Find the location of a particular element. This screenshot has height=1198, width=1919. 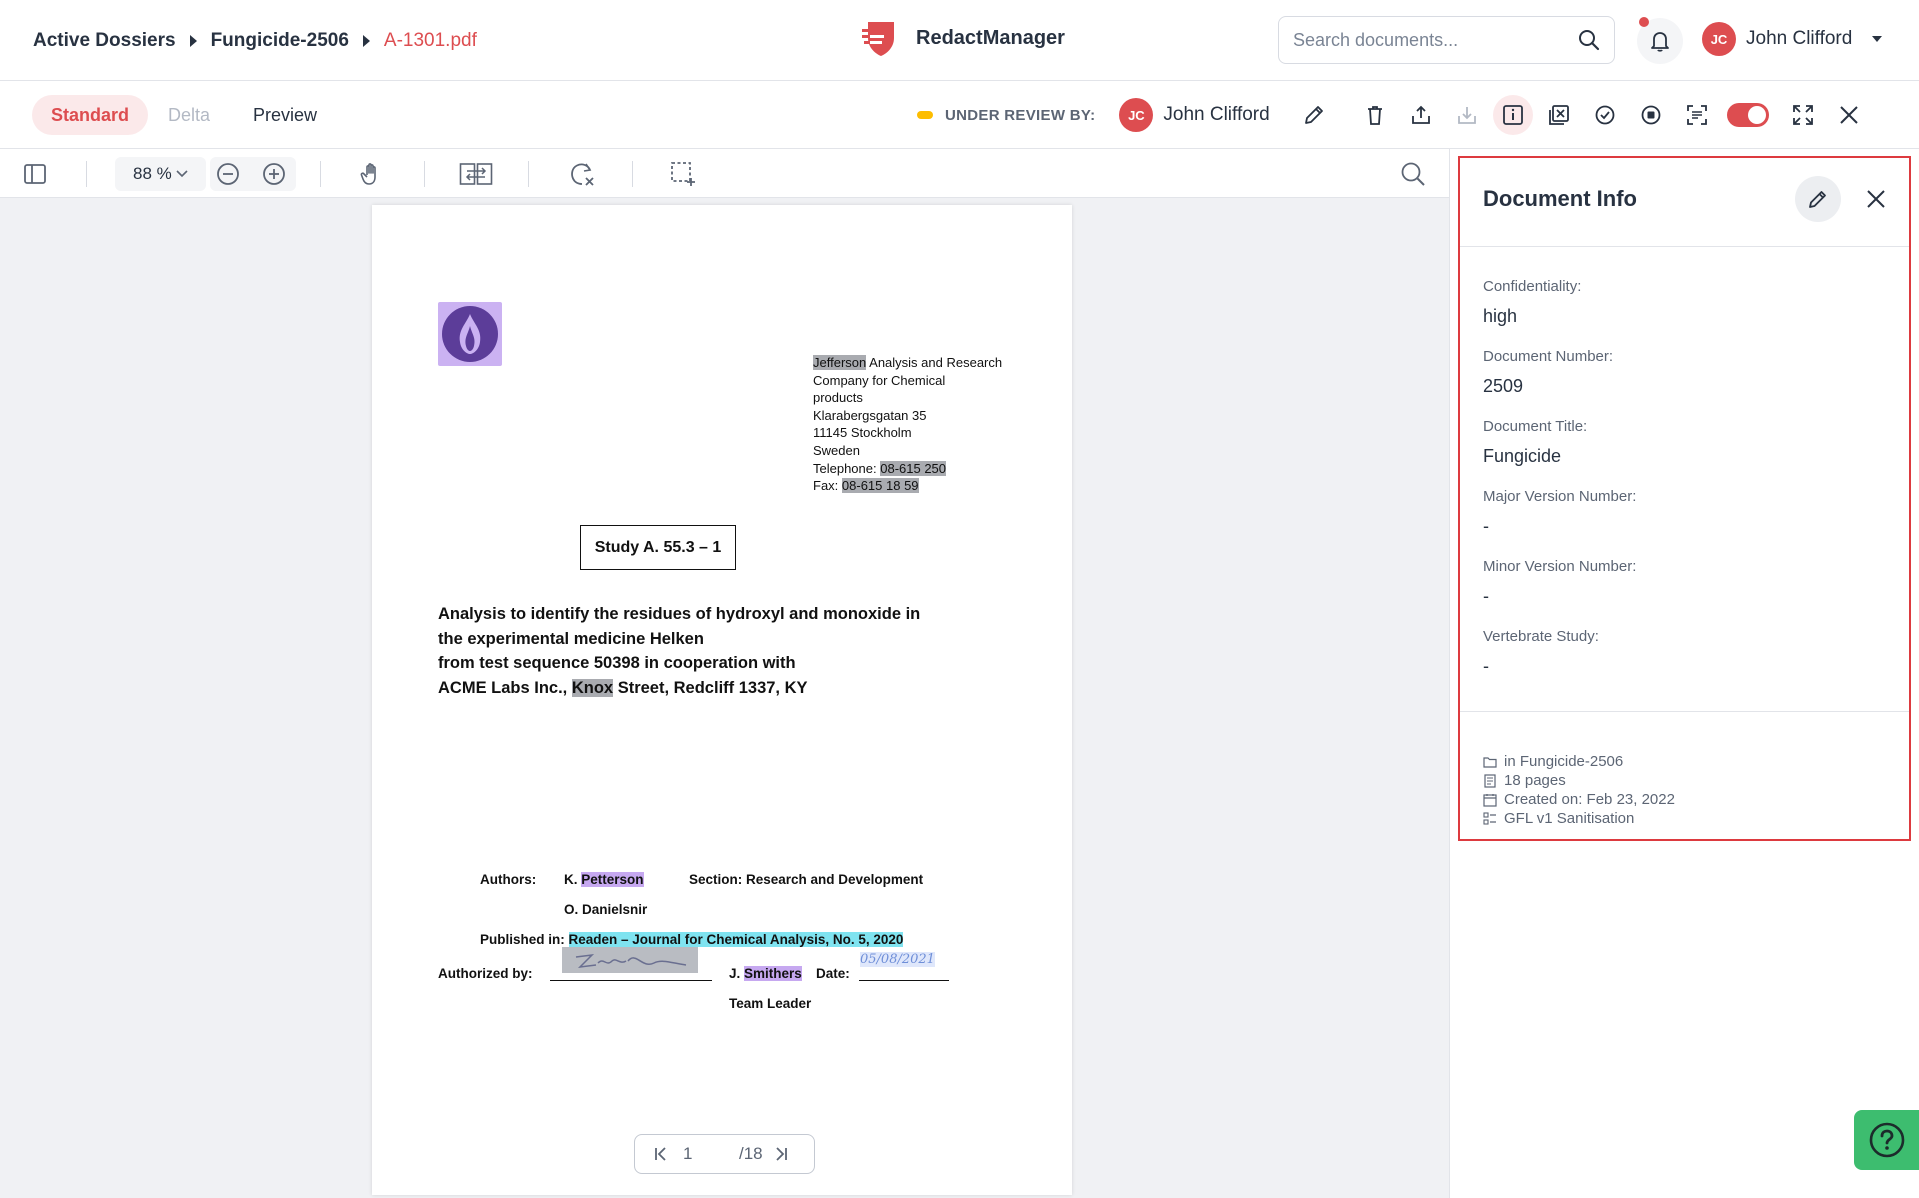

hint-annotation: Petterson is located at coordinates (612, 879).